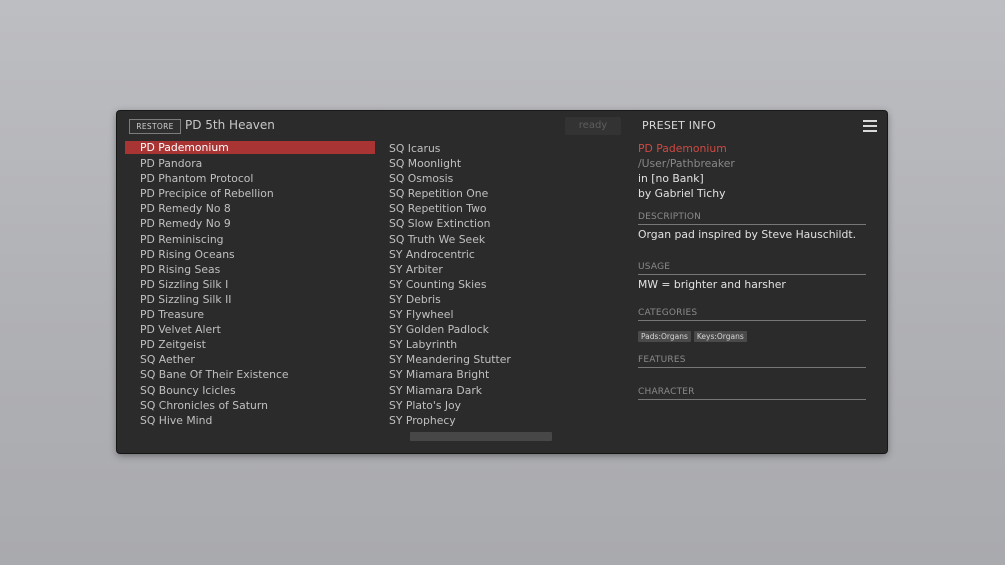 The image size is (1005, 565). Describe the element at coordinates (250, 178) in the screenshot. I see `preset-list-item: PD Phantom Protocol` at that location.